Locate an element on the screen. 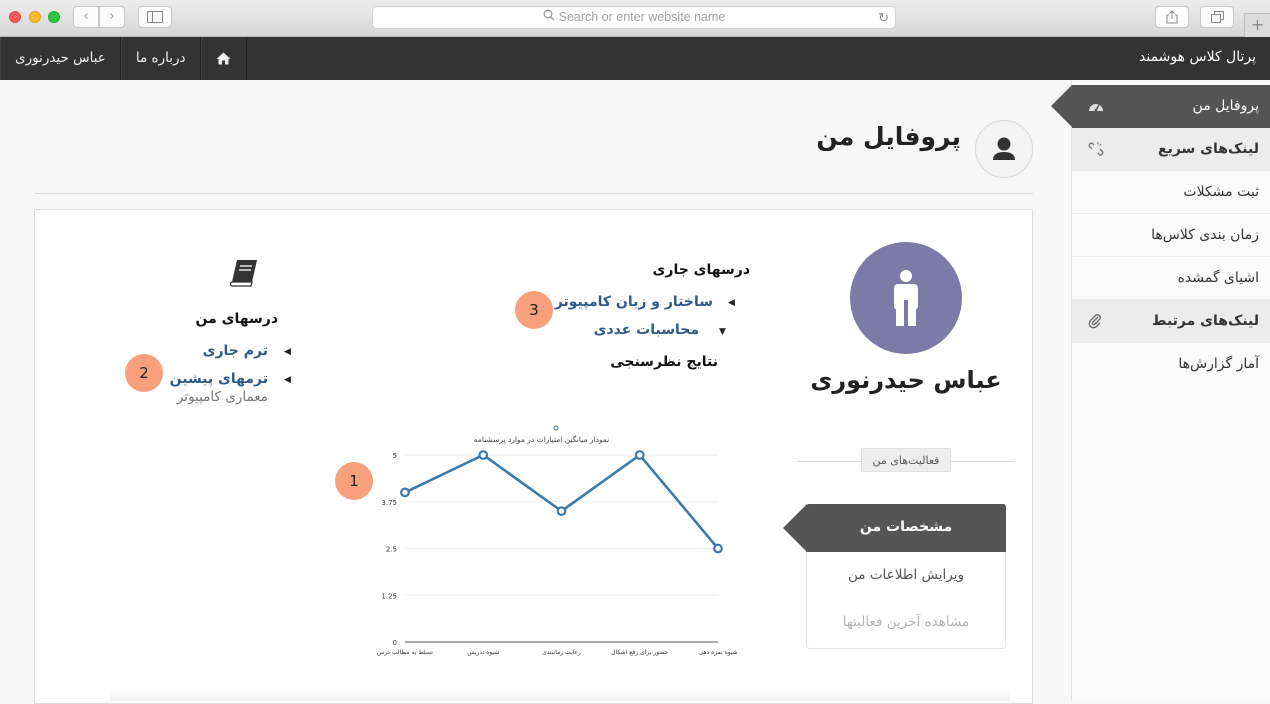  profile-avatar is located at coordinates (906, 298).